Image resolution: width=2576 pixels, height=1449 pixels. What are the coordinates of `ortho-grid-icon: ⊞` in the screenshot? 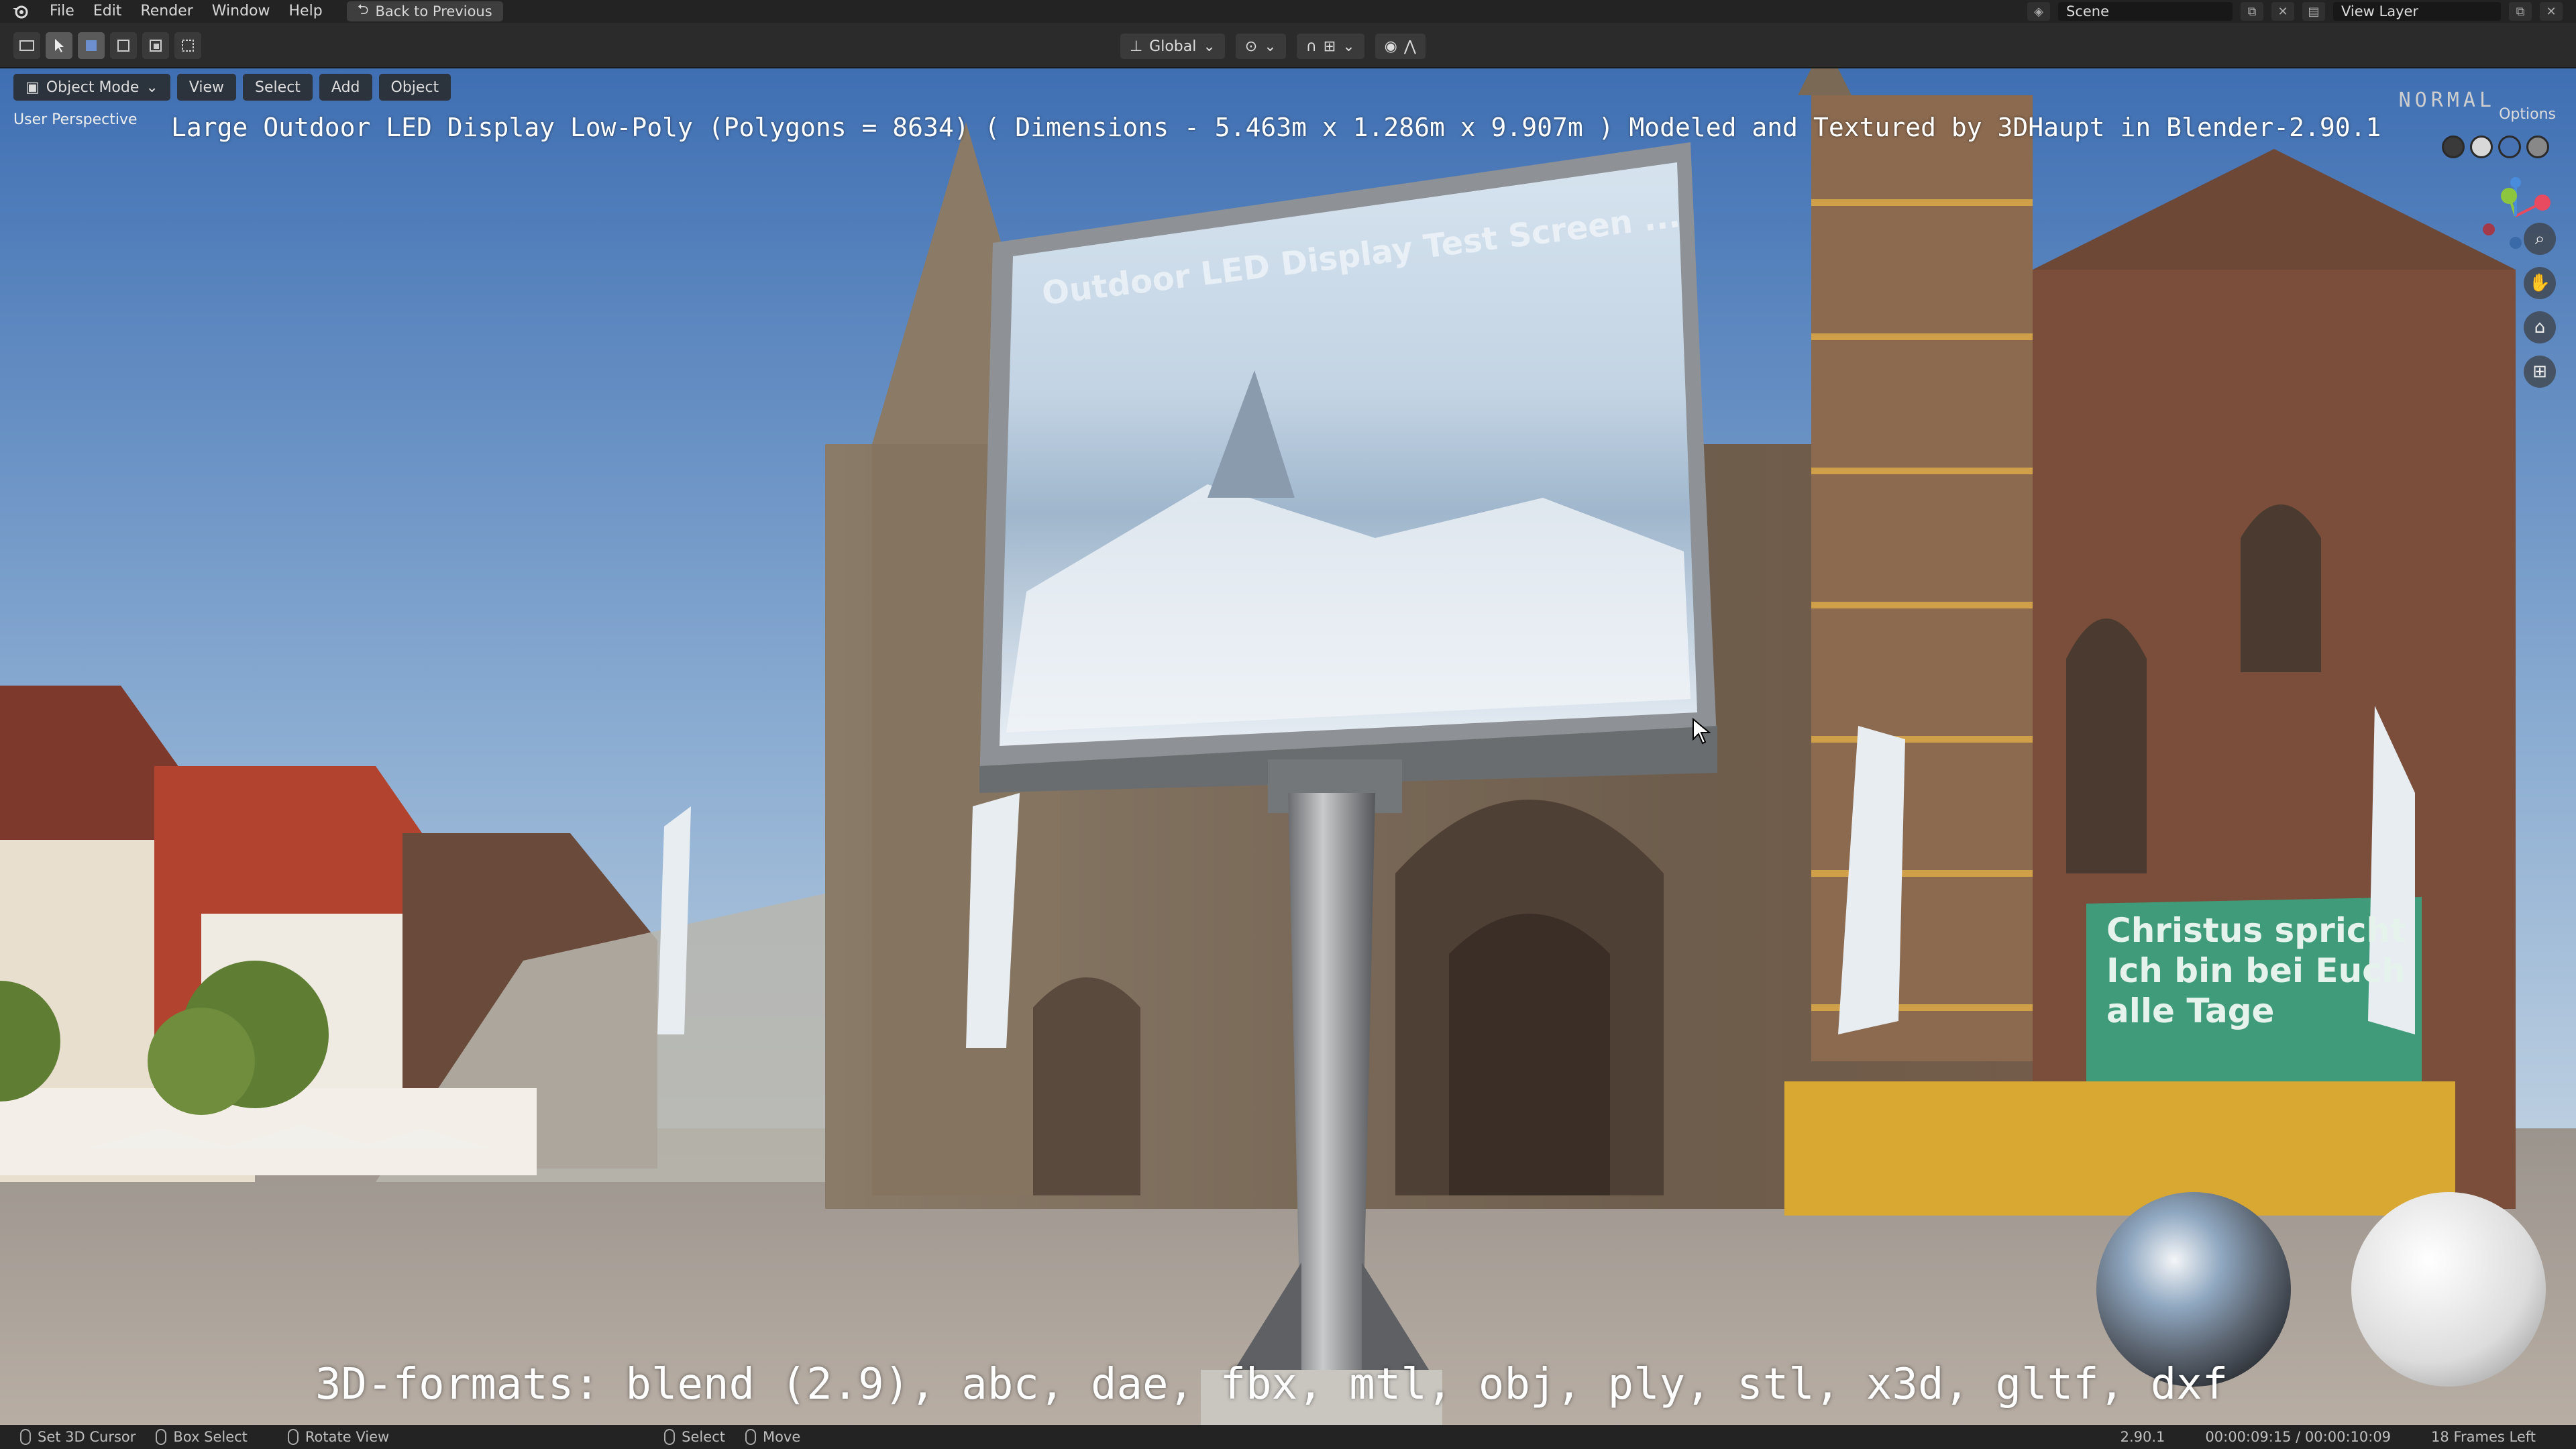 It's located at (2540, 372).